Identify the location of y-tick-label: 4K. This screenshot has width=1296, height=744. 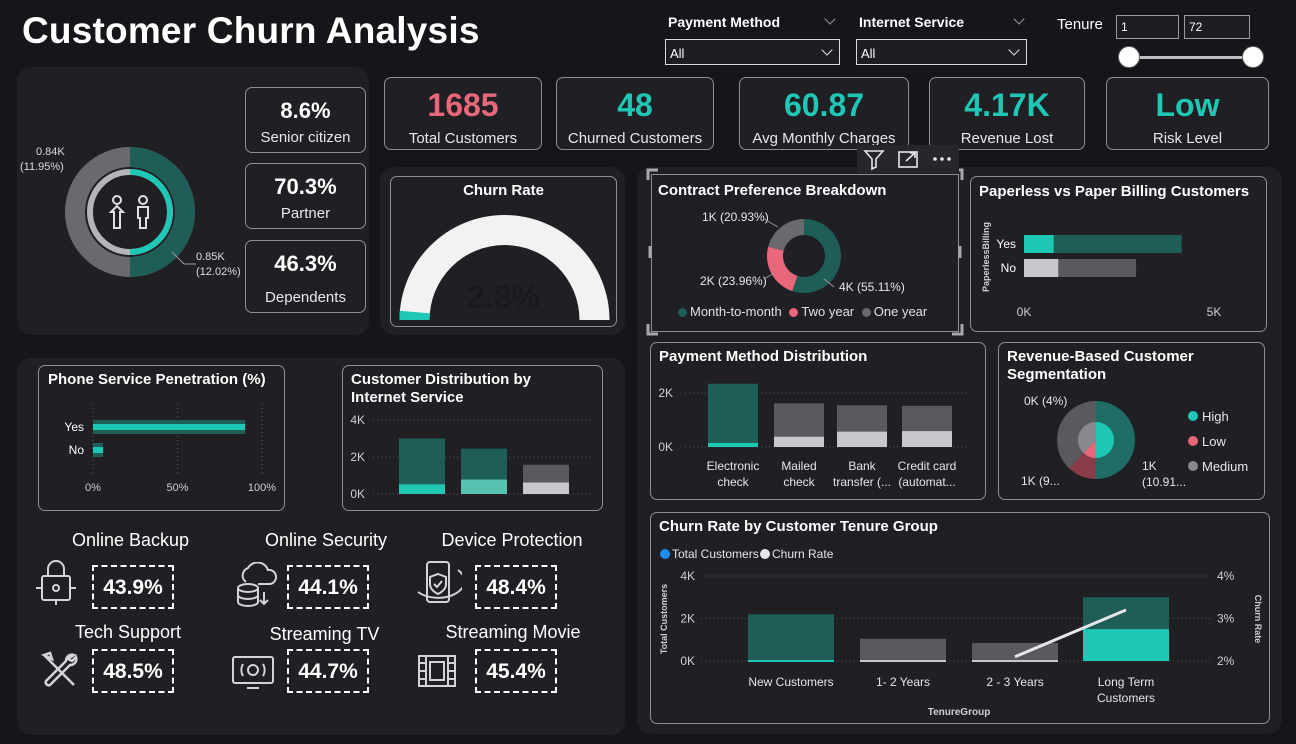
(687, 576).